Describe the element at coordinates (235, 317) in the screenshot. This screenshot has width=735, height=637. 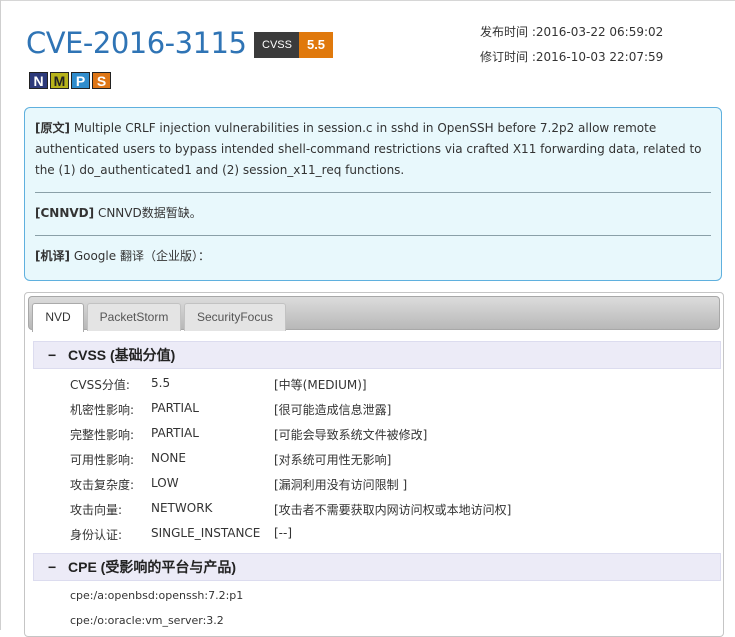
I see `tab-securityfocus: SecurityFocus` at that location.